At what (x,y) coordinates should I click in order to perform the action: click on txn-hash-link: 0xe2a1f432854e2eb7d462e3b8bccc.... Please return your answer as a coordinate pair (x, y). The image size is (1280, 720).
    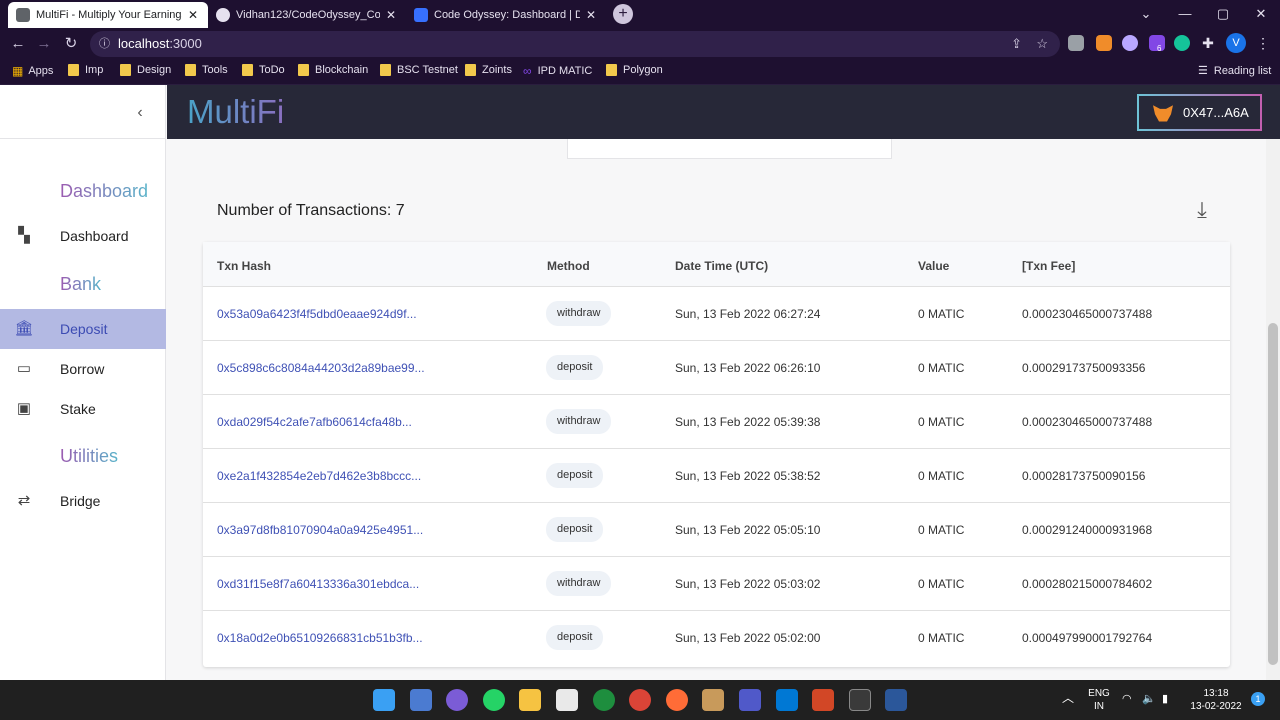
    Looking at the image, I should click on (319, 476).